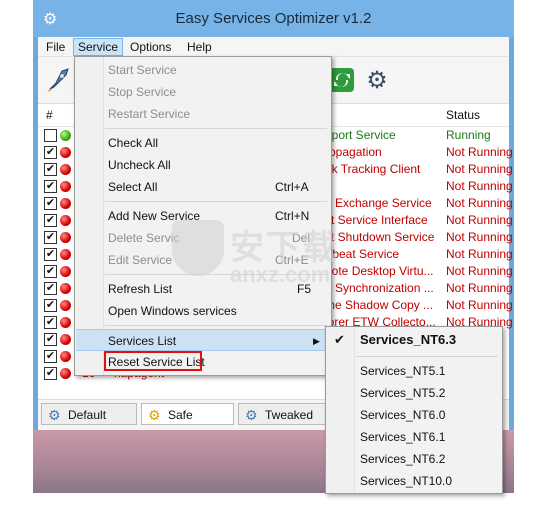 The image size is (556, 508). What do you see at coordinates (153, 361) in the screenshot?
I see `reset-highlight-box` at bounding box center [153, 361].